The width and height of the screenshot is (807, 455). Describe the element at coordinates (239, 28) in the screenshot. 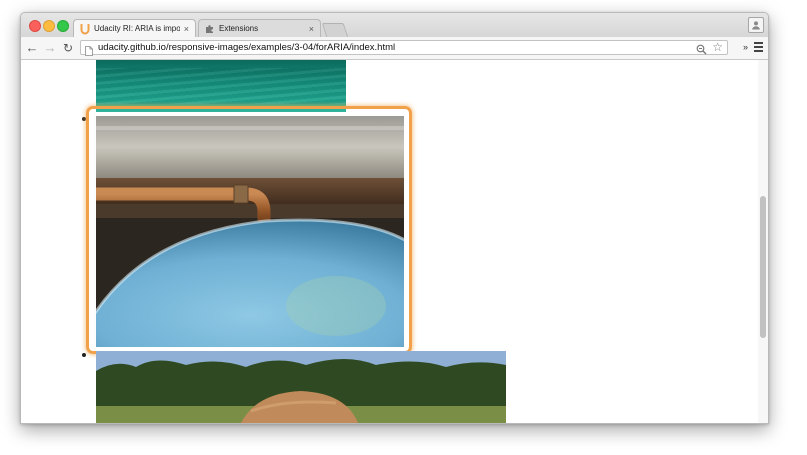

I see `tab-title: Extensions` at that location.